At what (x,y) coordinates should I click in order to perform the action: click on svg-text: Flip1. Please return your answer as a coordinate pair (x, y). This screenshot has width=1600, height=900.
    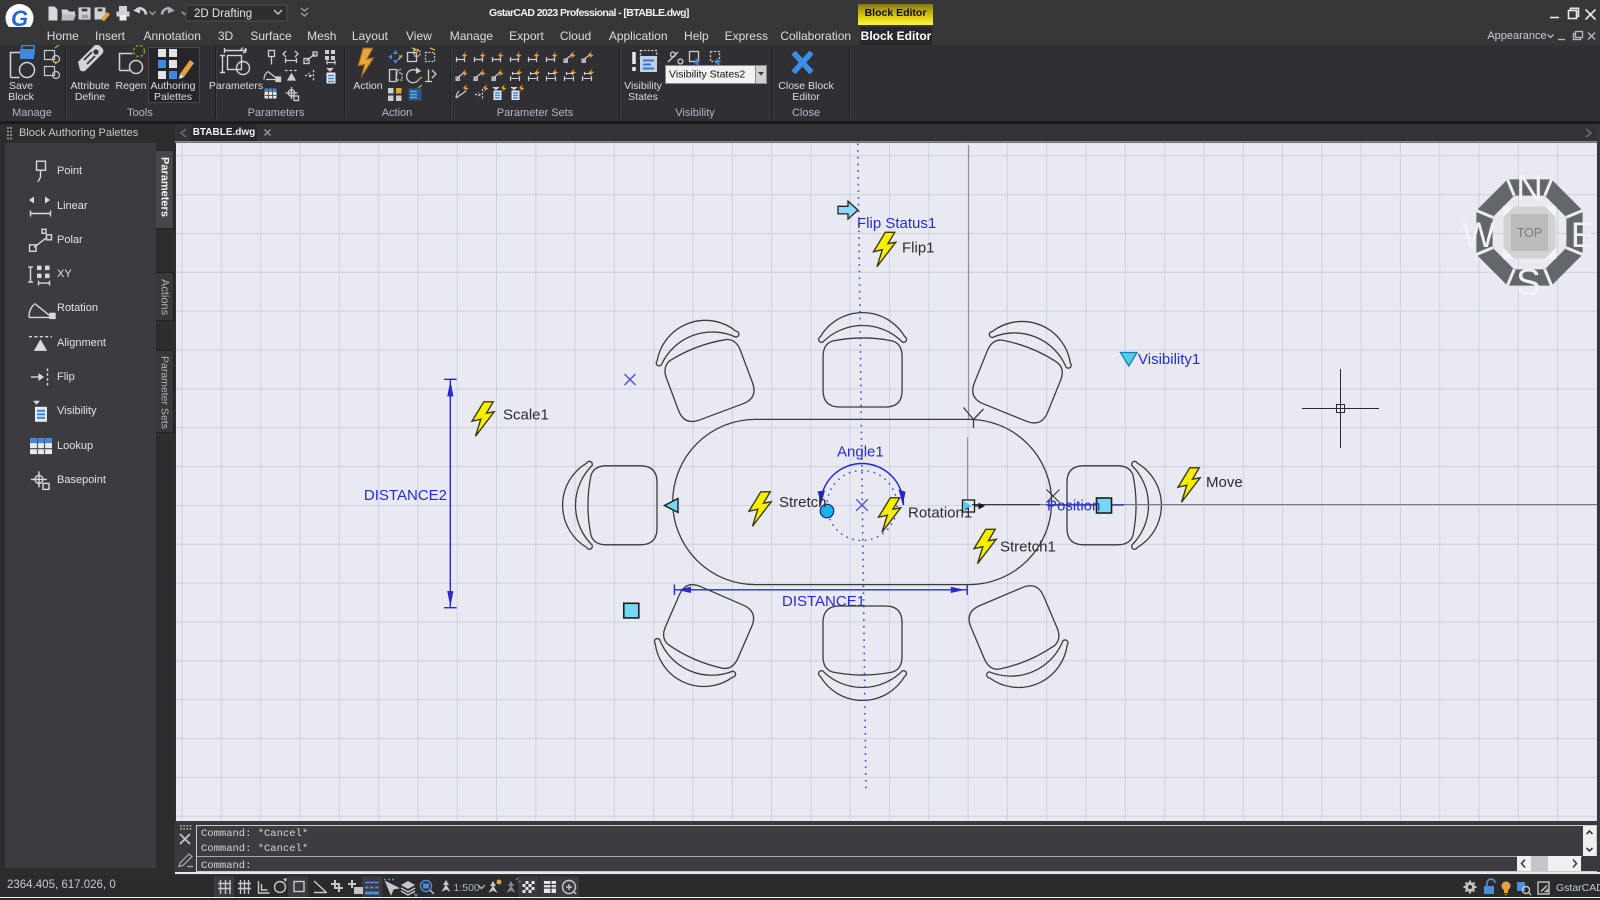
    Looking at the image, I should click on (918, 248).